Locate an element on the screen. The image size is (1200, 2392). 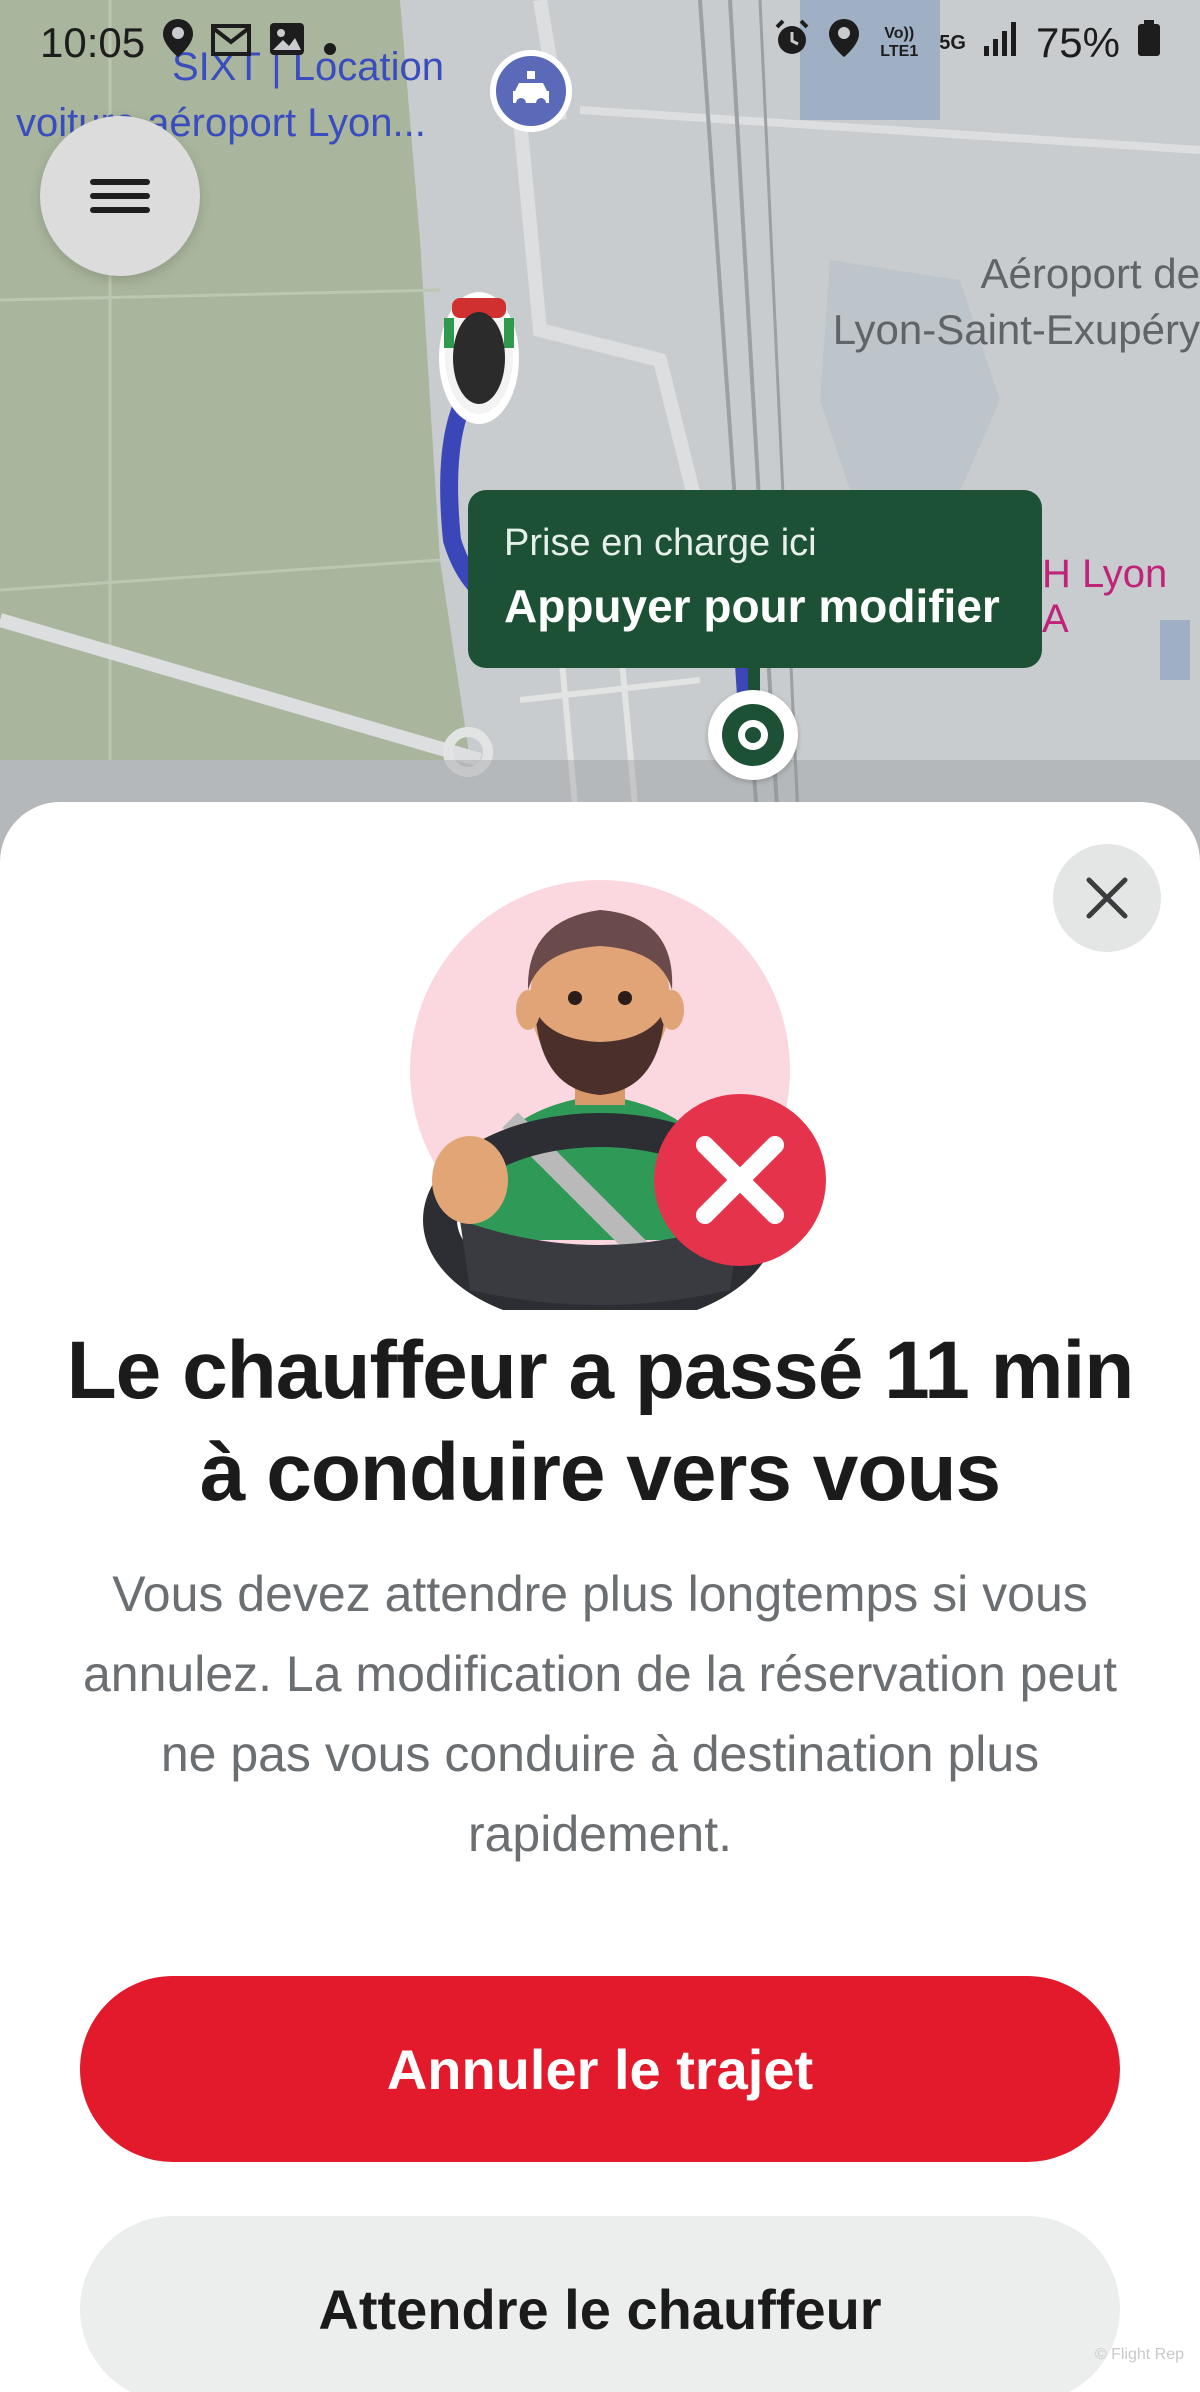
volte-icon: Vo)) LTE1 is located at coordinates (899, 42).